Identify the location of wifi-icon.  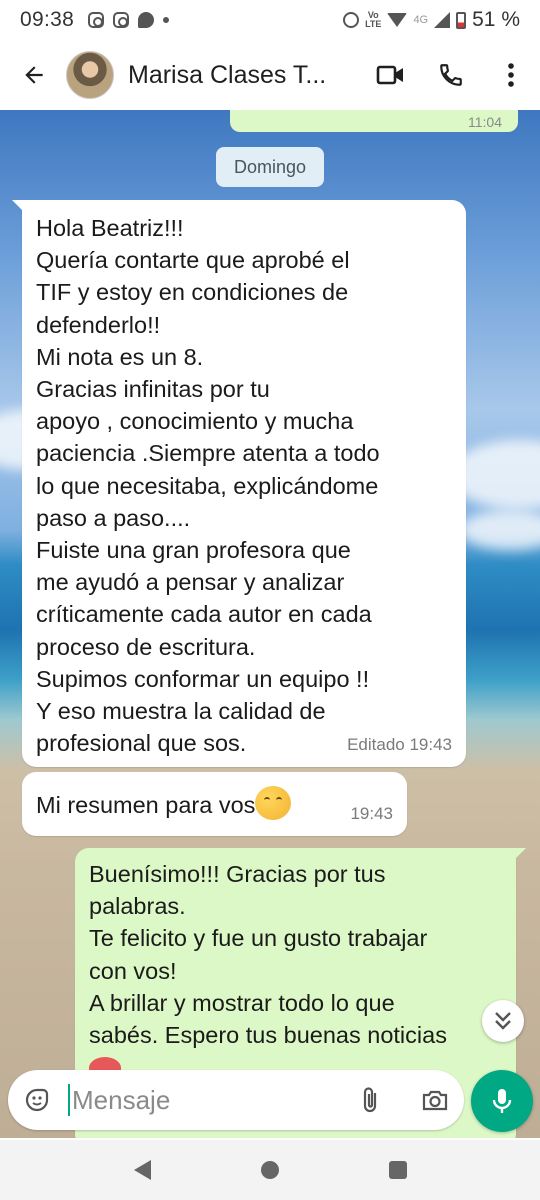
(397, 20).